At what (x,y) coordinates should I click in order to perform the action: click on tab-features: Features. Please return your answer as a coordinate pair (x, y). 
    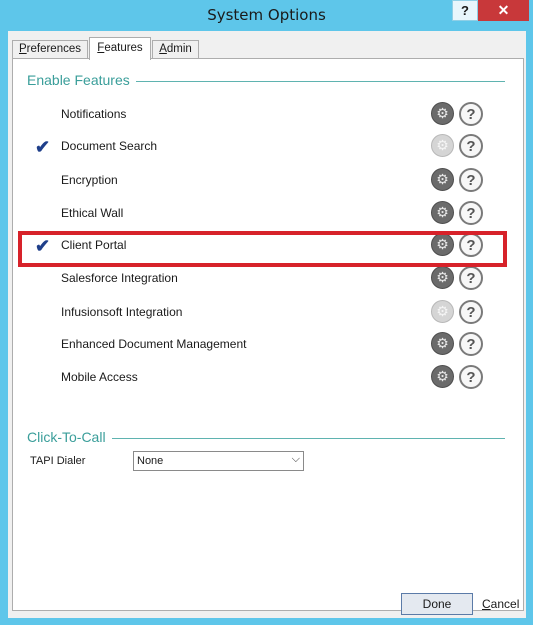
    Looking at the image, I should click on (120, 48).